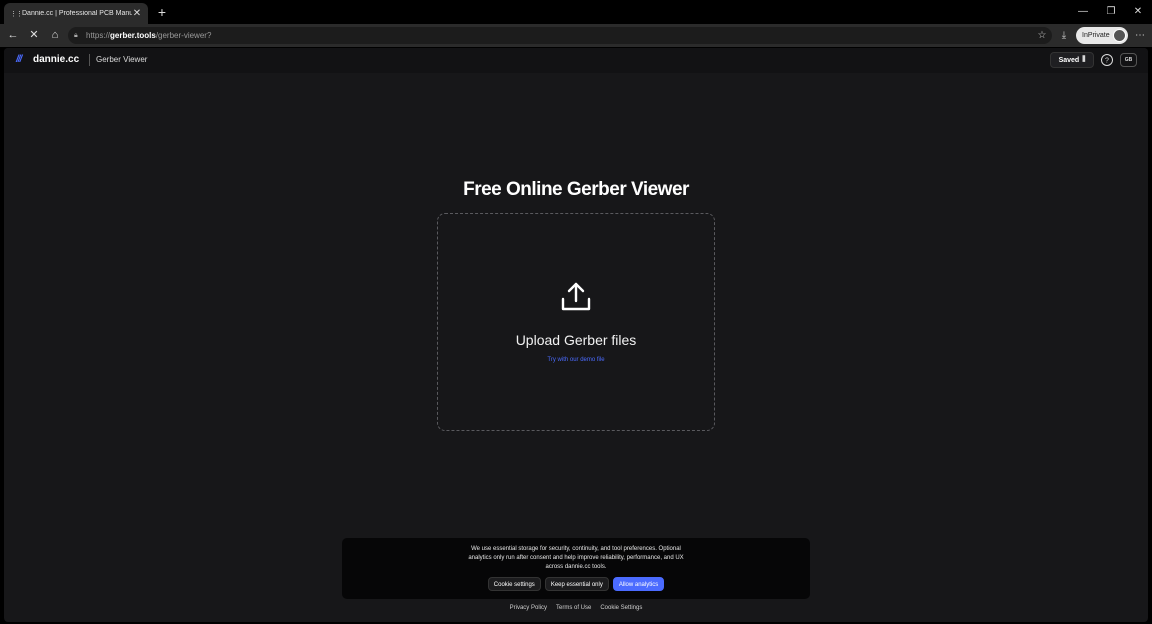 The image size is (1152, 624). I want to click on url-domain: gerber.tools, so click(133, 35).